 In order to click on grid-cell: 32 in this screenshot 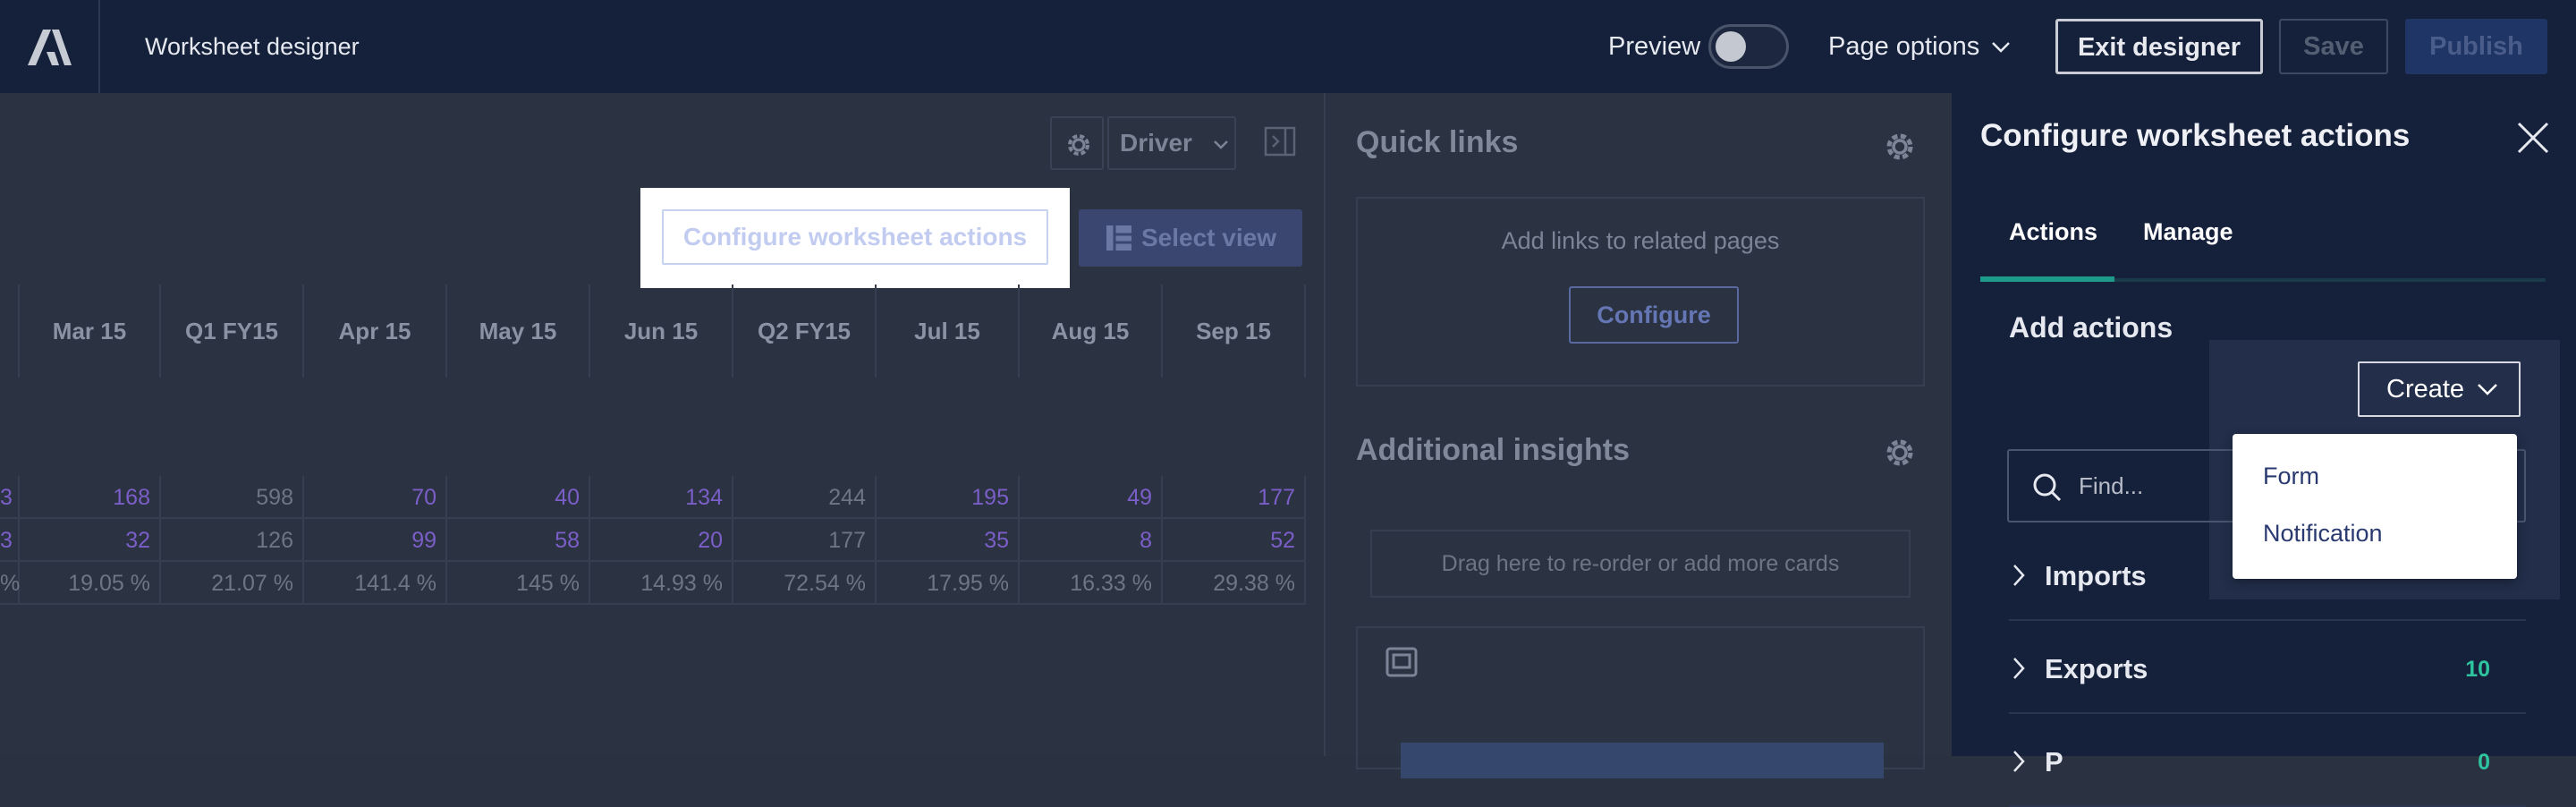, I will do `click(90, 540)`.